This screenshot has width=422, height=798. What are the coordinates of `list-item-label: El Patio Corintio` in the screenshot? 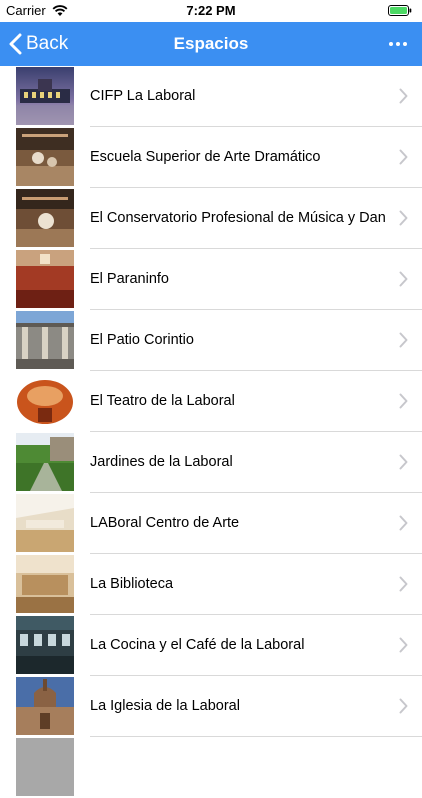 It's located at (142, 340).